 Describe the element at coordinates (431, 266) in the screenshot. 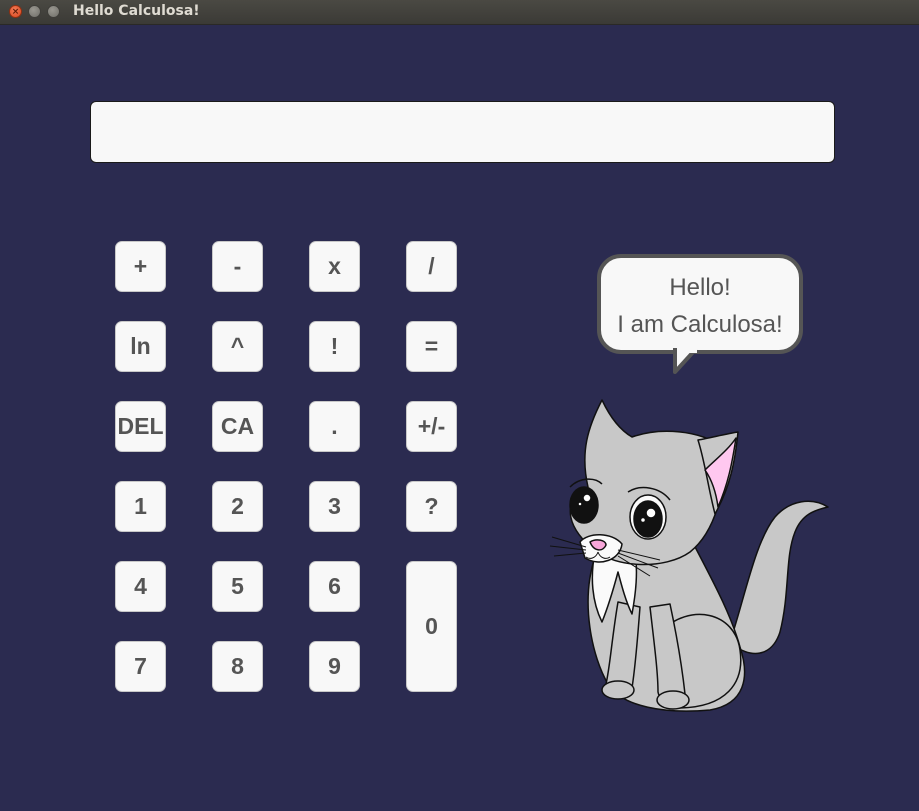

I see `divide-button: /` at that location.